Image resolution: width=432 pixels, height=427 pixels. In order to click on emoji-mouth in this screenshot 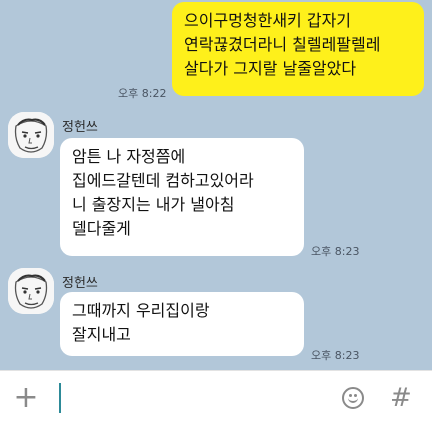, I will do `click(353, 400)`.